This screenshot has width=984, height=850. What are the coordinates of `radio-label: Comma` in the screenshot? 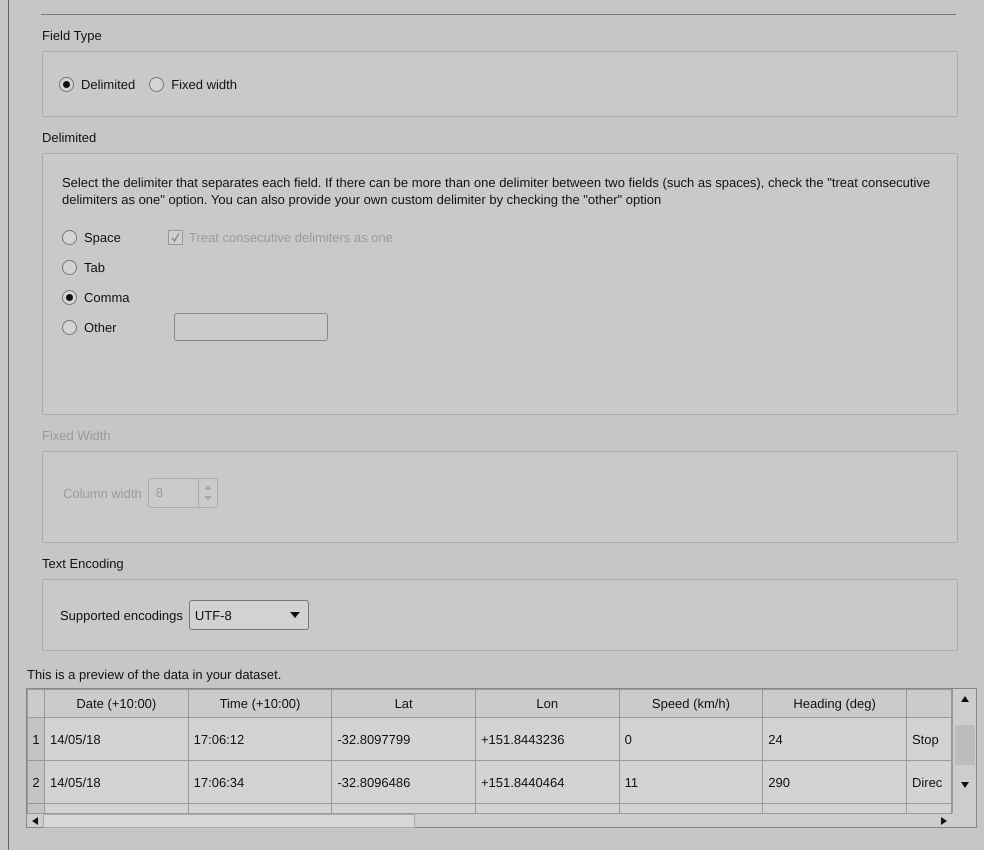 It's located at (126, 297).